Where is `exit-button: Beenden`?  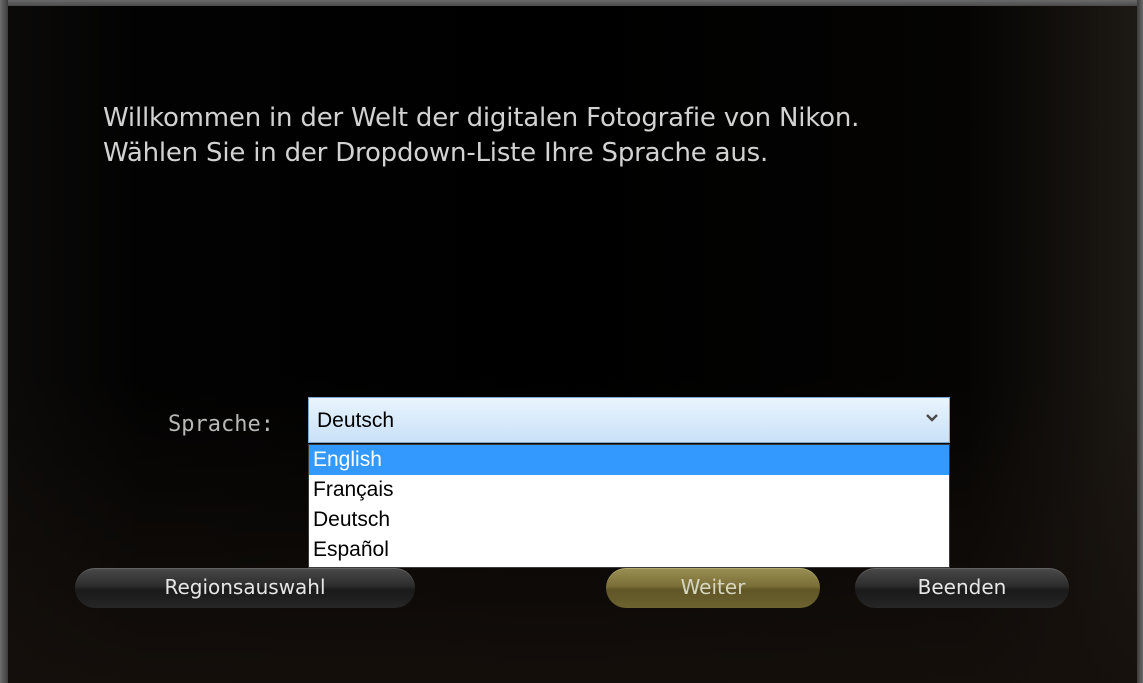
exit-button: Beenden is located at coordinates (962, 588).